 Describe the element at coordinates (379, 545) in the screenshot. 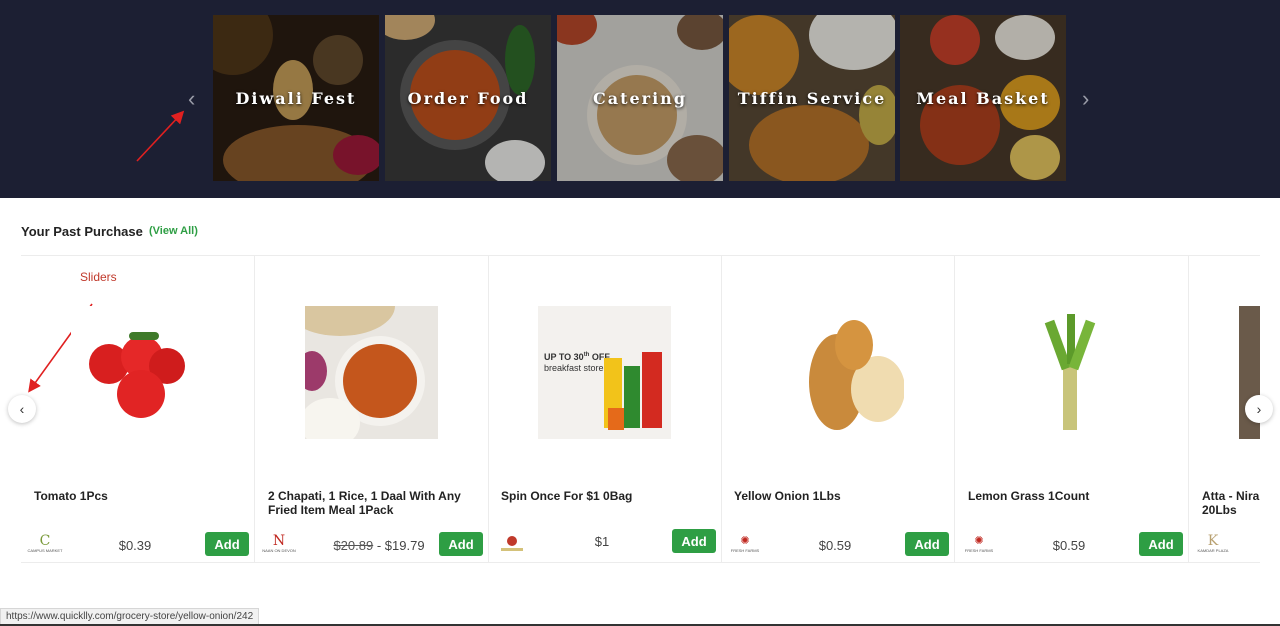

I see `product-price: $20.89 - $19.79` at that location.